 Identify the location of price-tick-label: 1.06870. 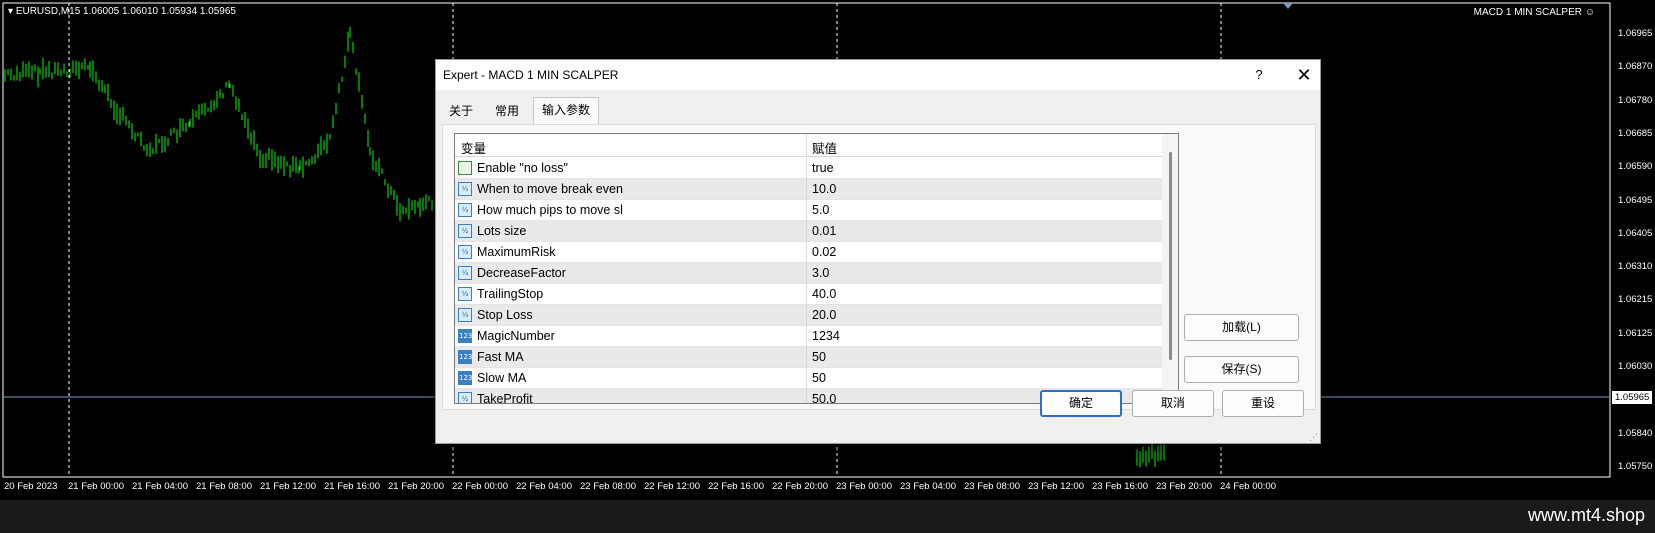
(1635, 67).